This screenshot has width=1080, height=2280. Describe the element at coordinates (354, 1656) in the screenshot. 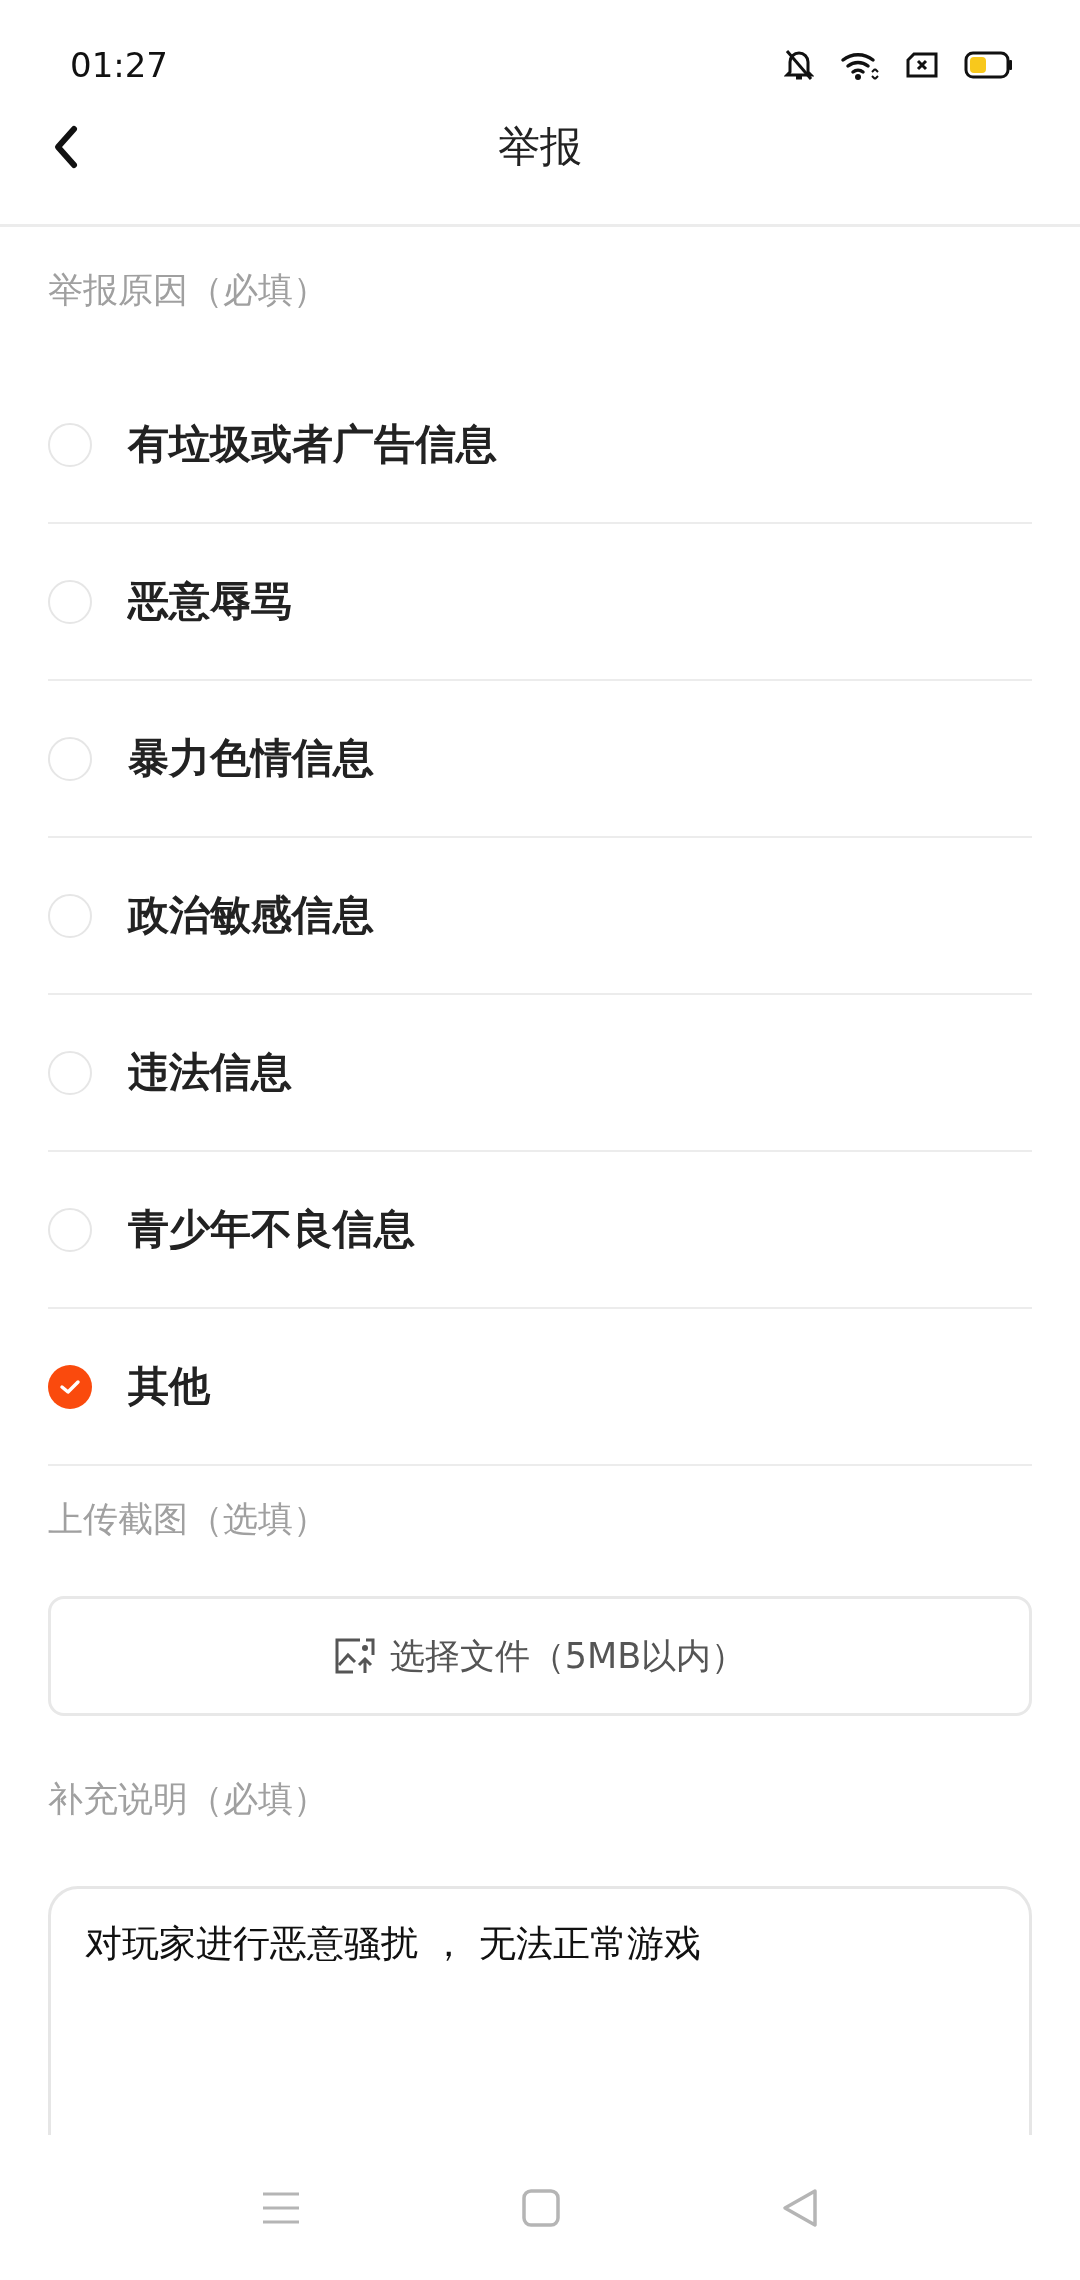

I see `image-upload-icon` at that location.